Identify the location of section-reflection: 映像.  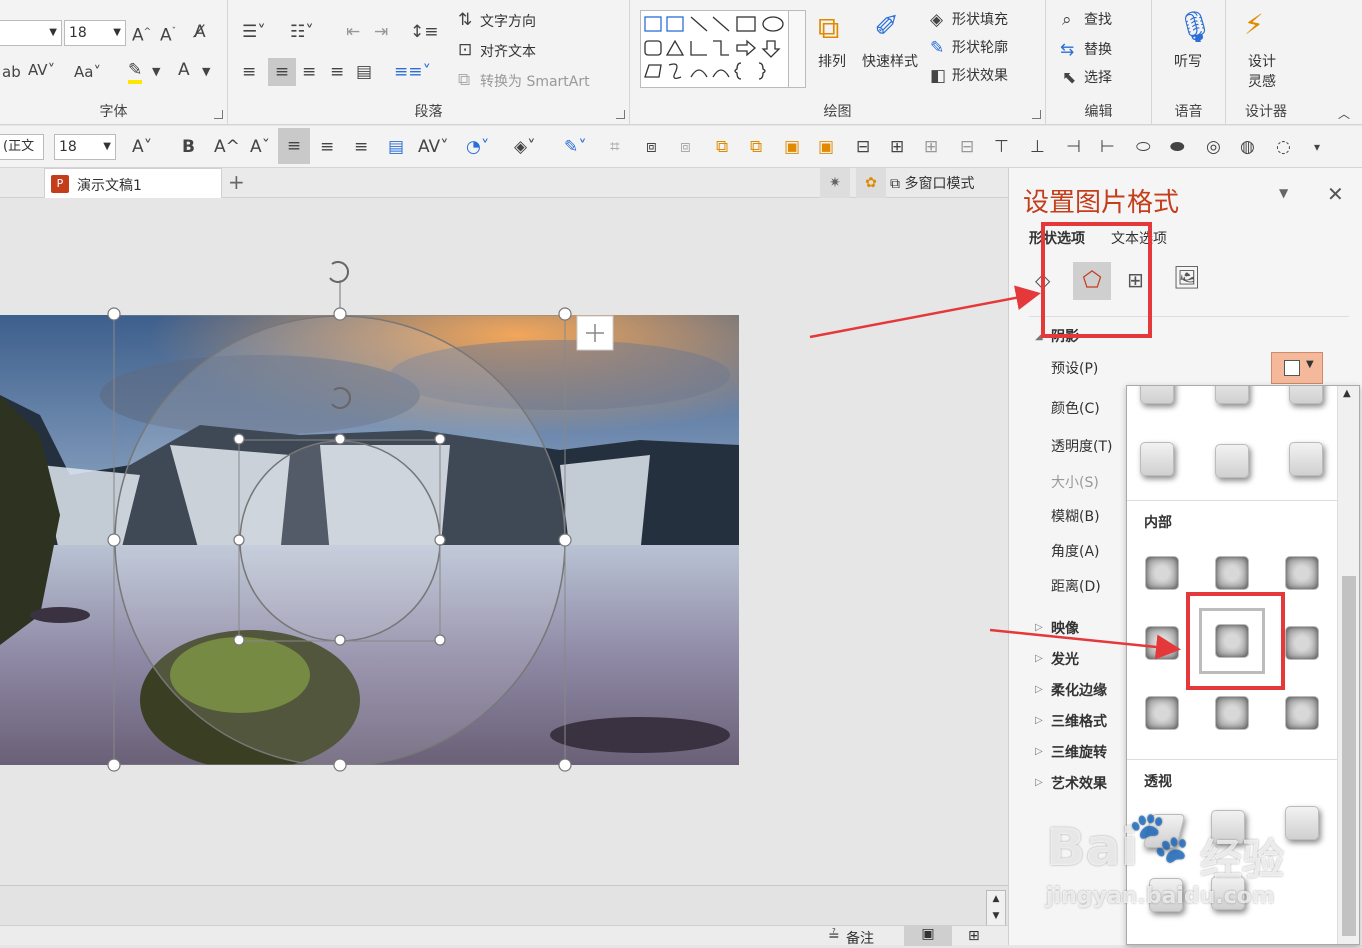
(1065, 628).